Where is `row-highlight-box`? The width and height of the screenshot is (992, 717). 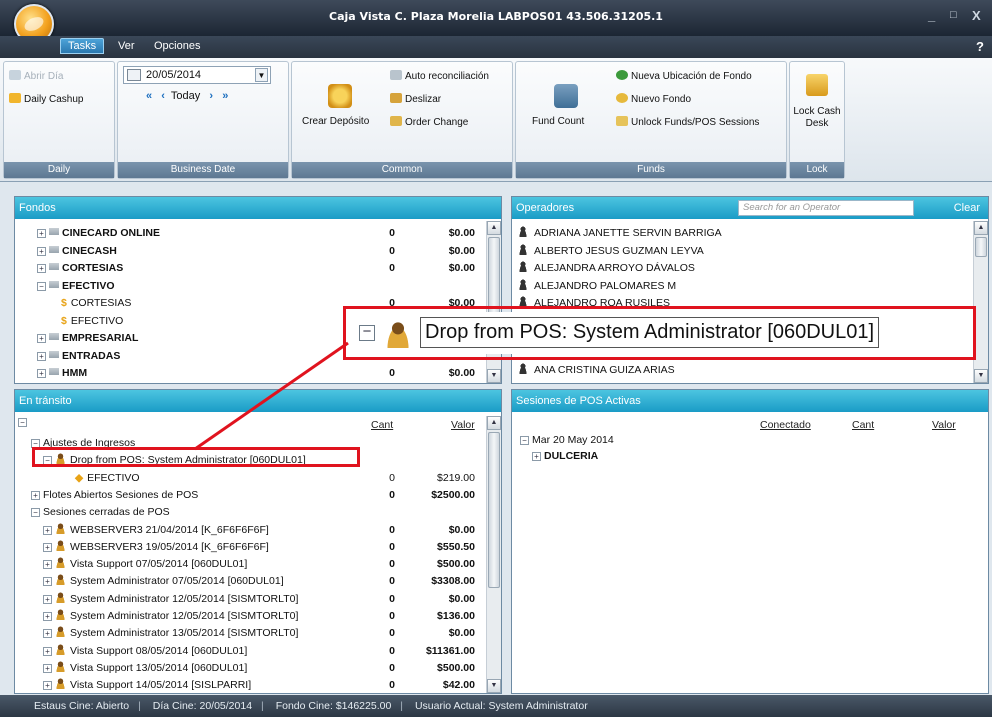
row-highlight-box is located at coordinates (196, 457).